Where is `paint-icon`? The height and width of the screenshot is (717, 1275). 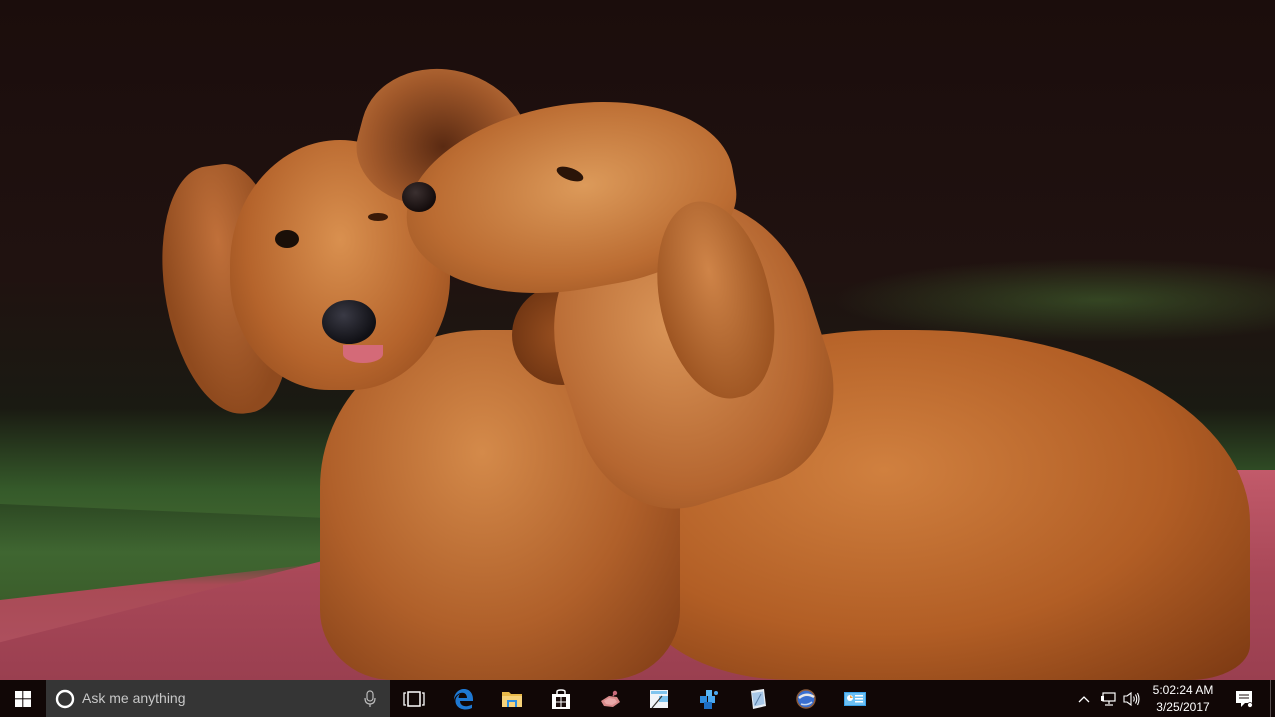
paint-icon is located at coordinates (610, 698).